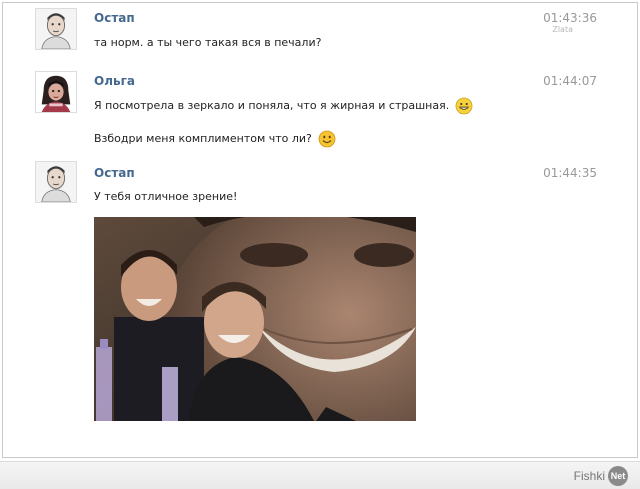 This screenshot has width=640, height=489. I want to click on message-text: У тебя отличное зрение!, so click(166, 196).